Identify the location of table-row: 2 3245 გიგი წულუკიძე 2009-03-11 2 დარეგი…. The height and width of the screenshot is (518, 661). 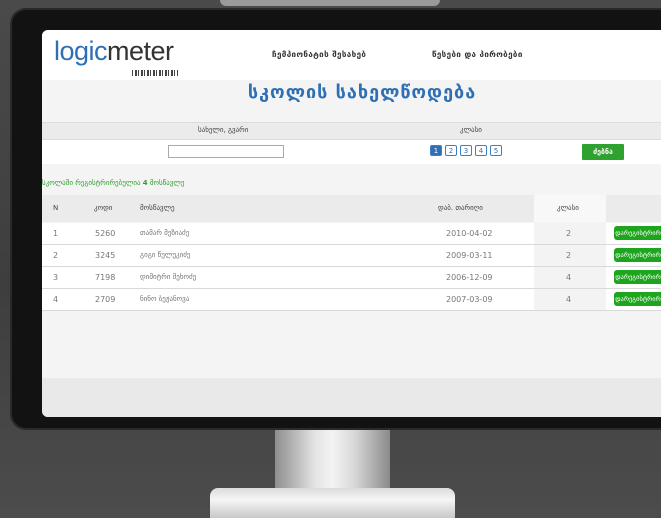
(351, 256).